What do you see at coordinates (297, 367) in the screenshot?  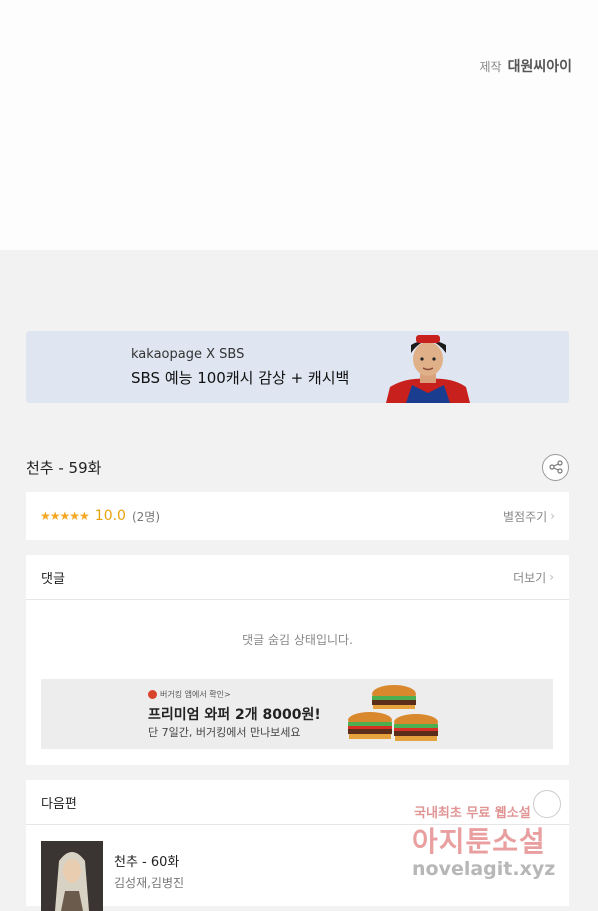 I see `promo-banner: kakaopage X SBS SBS 예능 100캐시 감상 + 캐시백` at bounding box center [297, 367].